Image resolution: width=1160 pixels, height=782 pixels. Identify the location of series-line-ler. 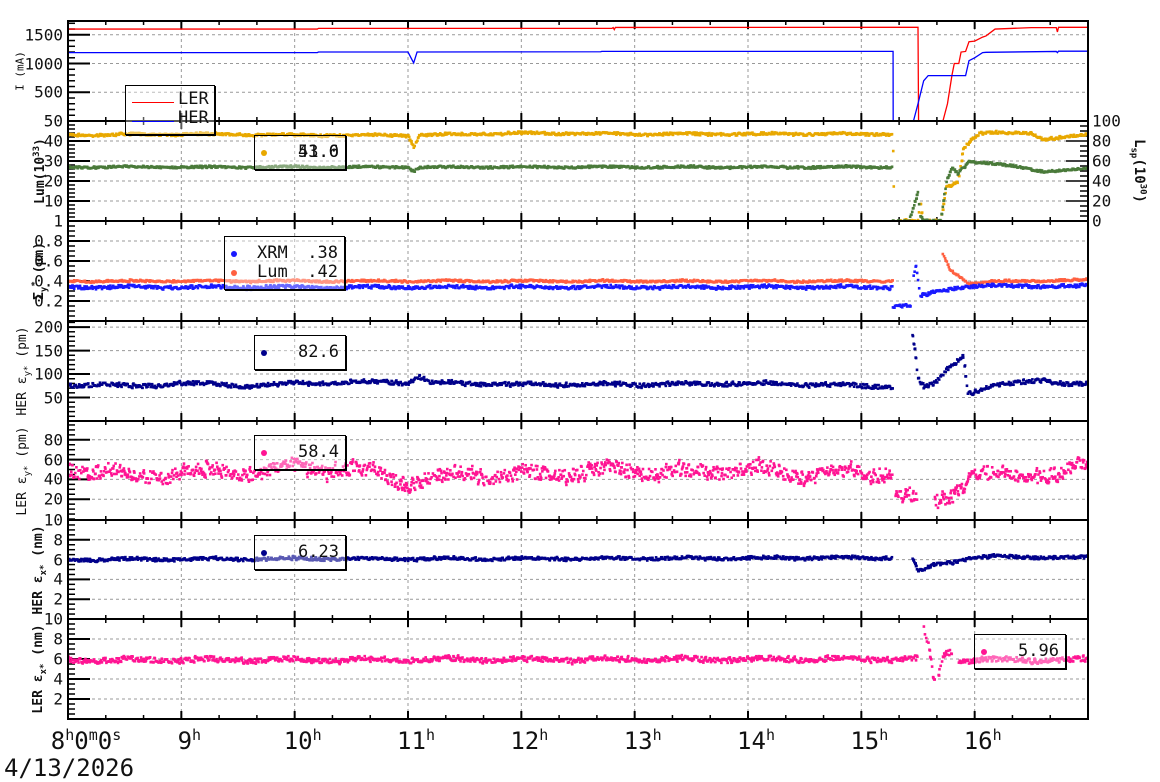
(578, 73).